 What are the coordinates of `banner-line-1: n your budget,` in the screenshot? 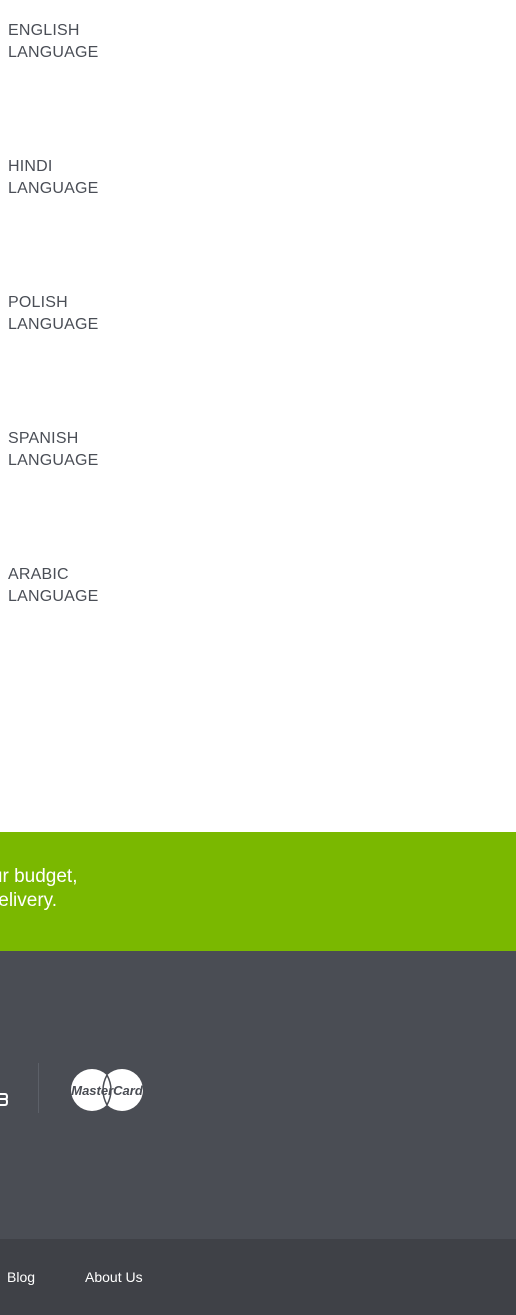 It's located at (39, 876).